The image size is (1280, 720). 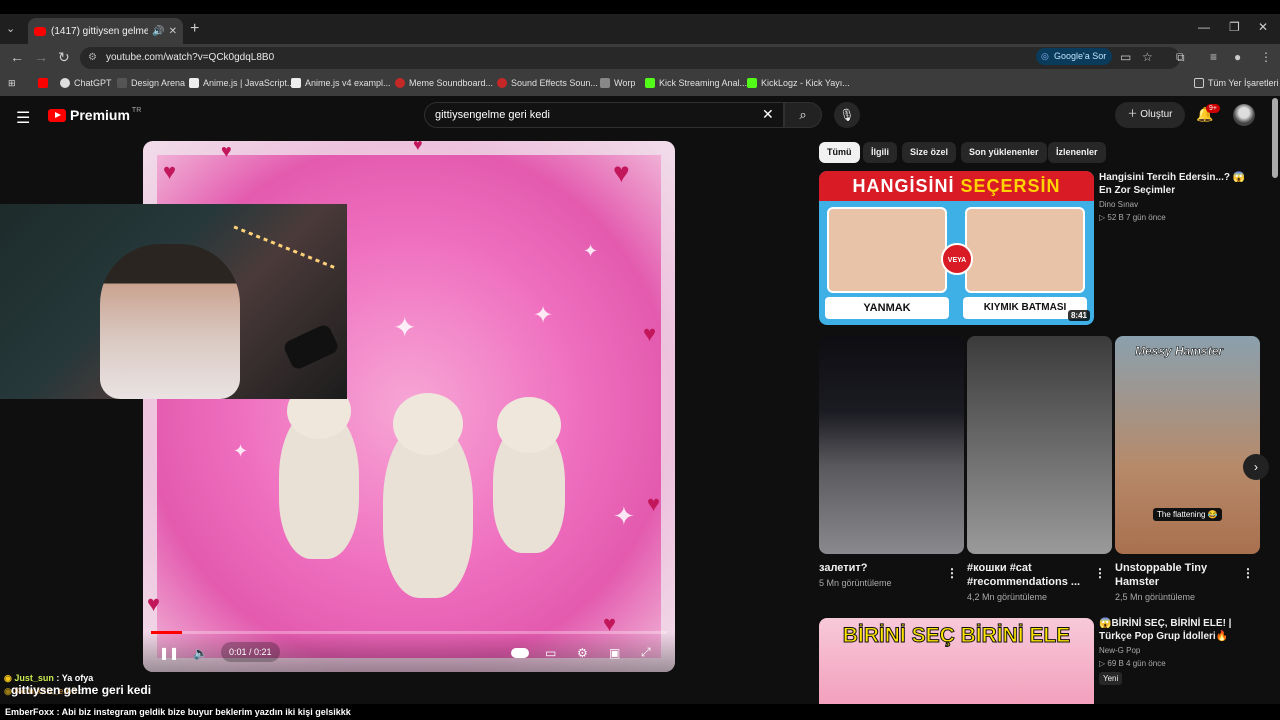 I want to click on chip-related: İlgili, so click(x=880, y=152).